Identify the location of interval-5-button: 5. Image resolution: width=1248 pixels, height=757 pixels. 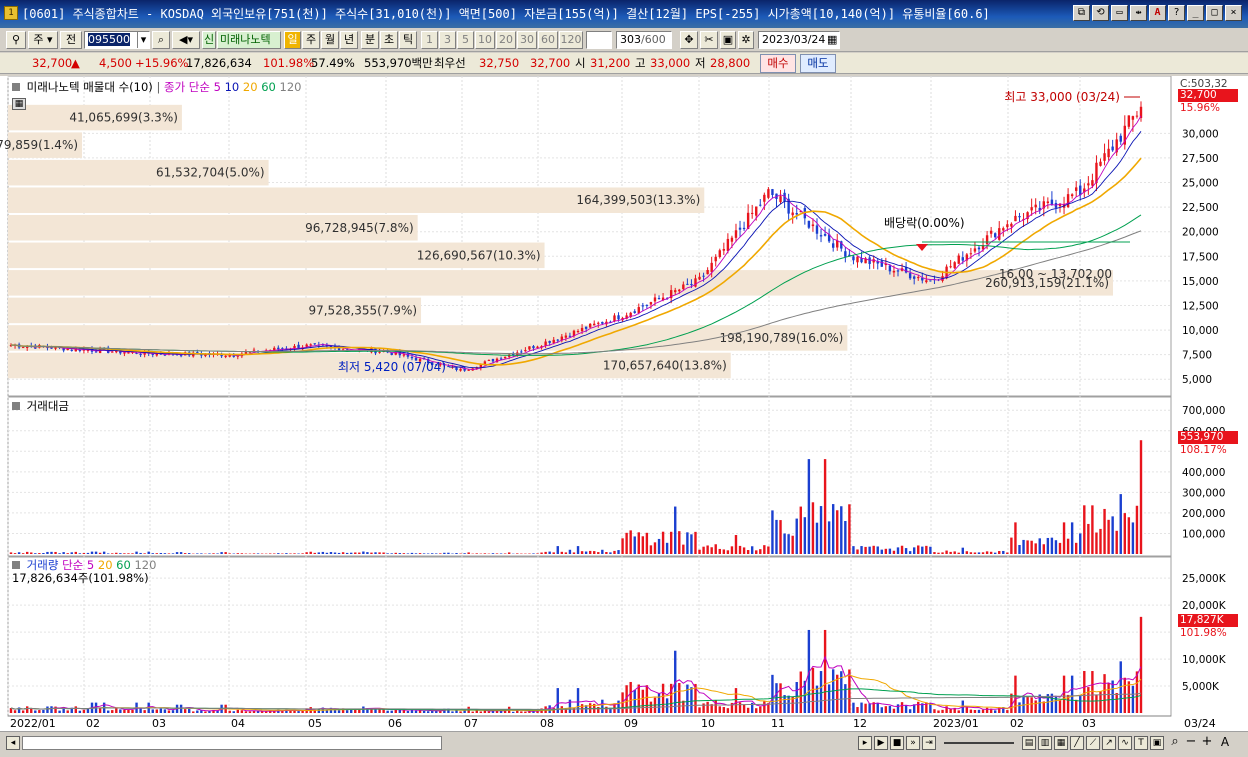
(465, 40).